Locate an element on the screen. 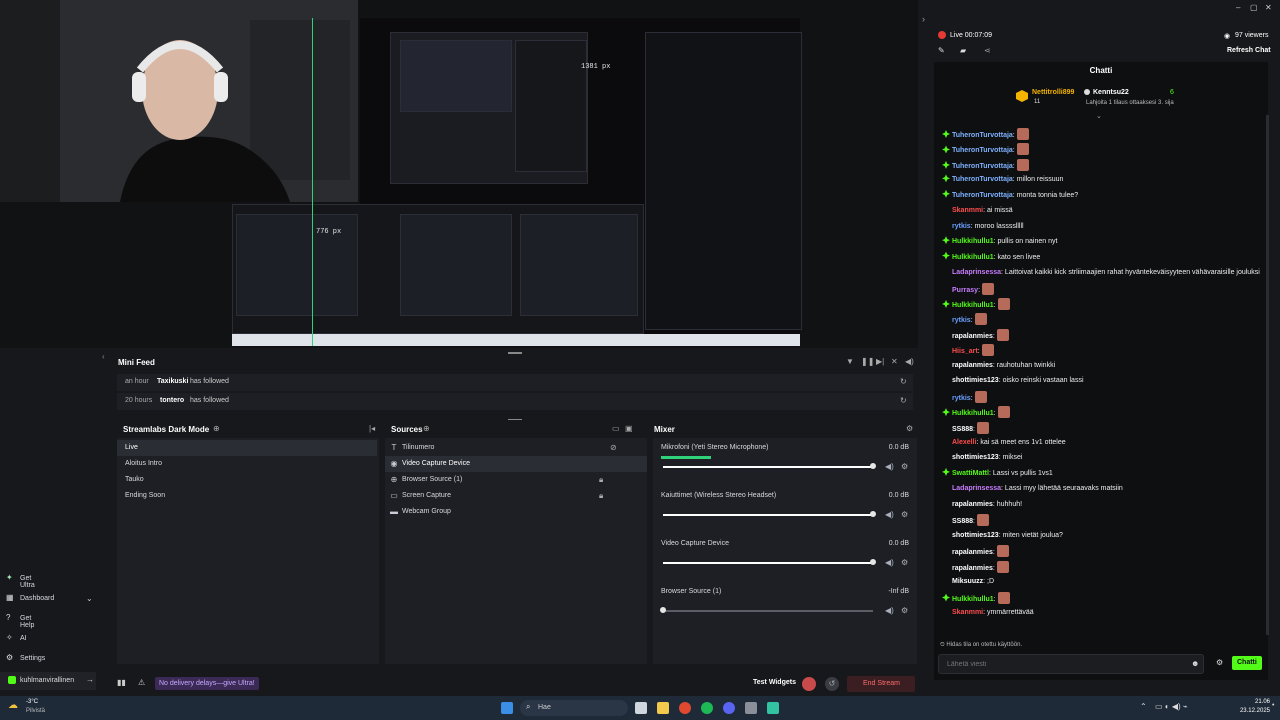 This screenshot has width=1280, height=720. pinned-expand-icon: ⌄ is located at coordinates (1099, 116).